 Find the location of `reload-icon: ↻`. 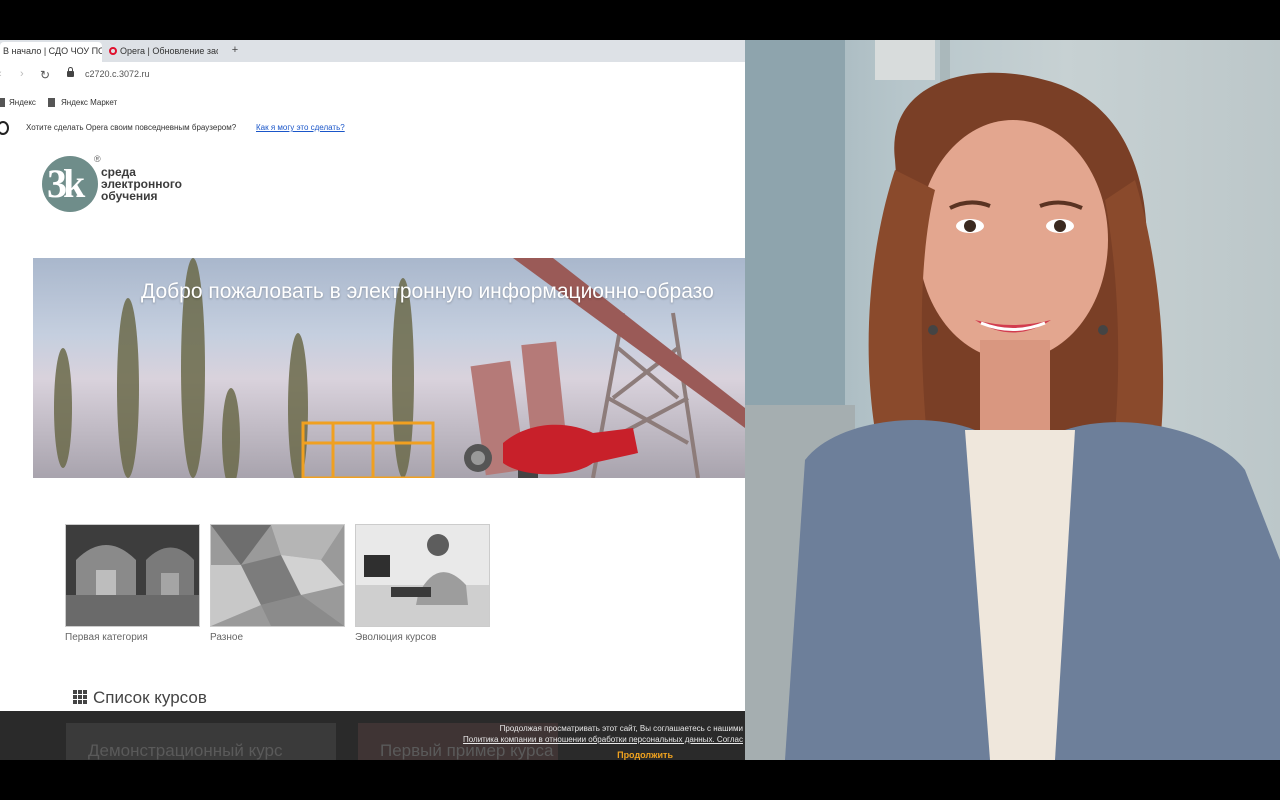

reload-icon: ↻ is located at coordinates (45, 75).